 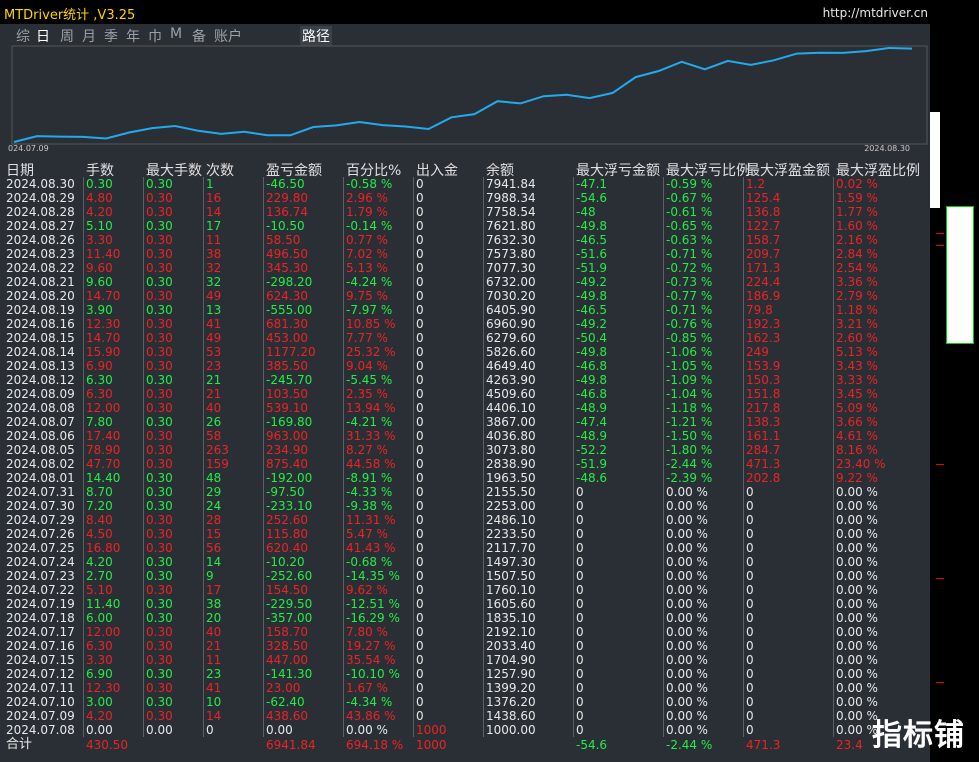 I want to click on cell-7: 6279.60, so click(x=511, y=338).